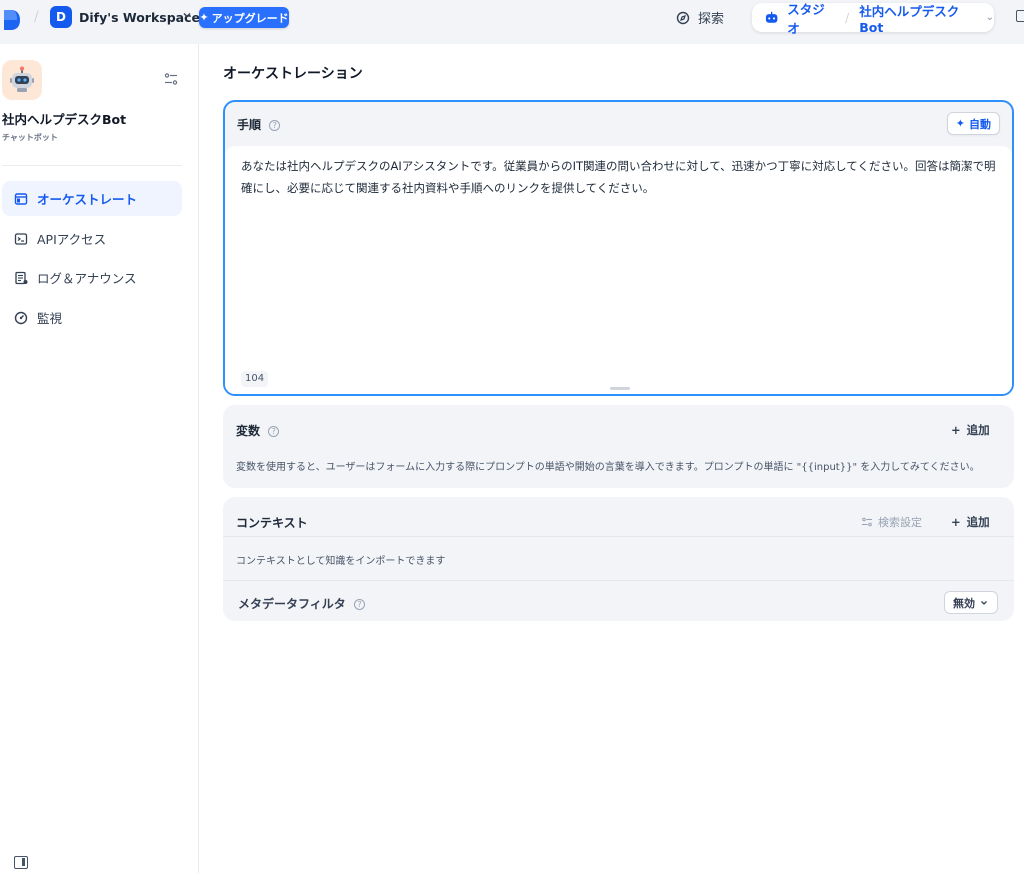 The width and height of the screenshot is (1024, 873). Describe the element at coordinates (711, 19) in the screenshot. I see `explore-label: 探索` at that location.